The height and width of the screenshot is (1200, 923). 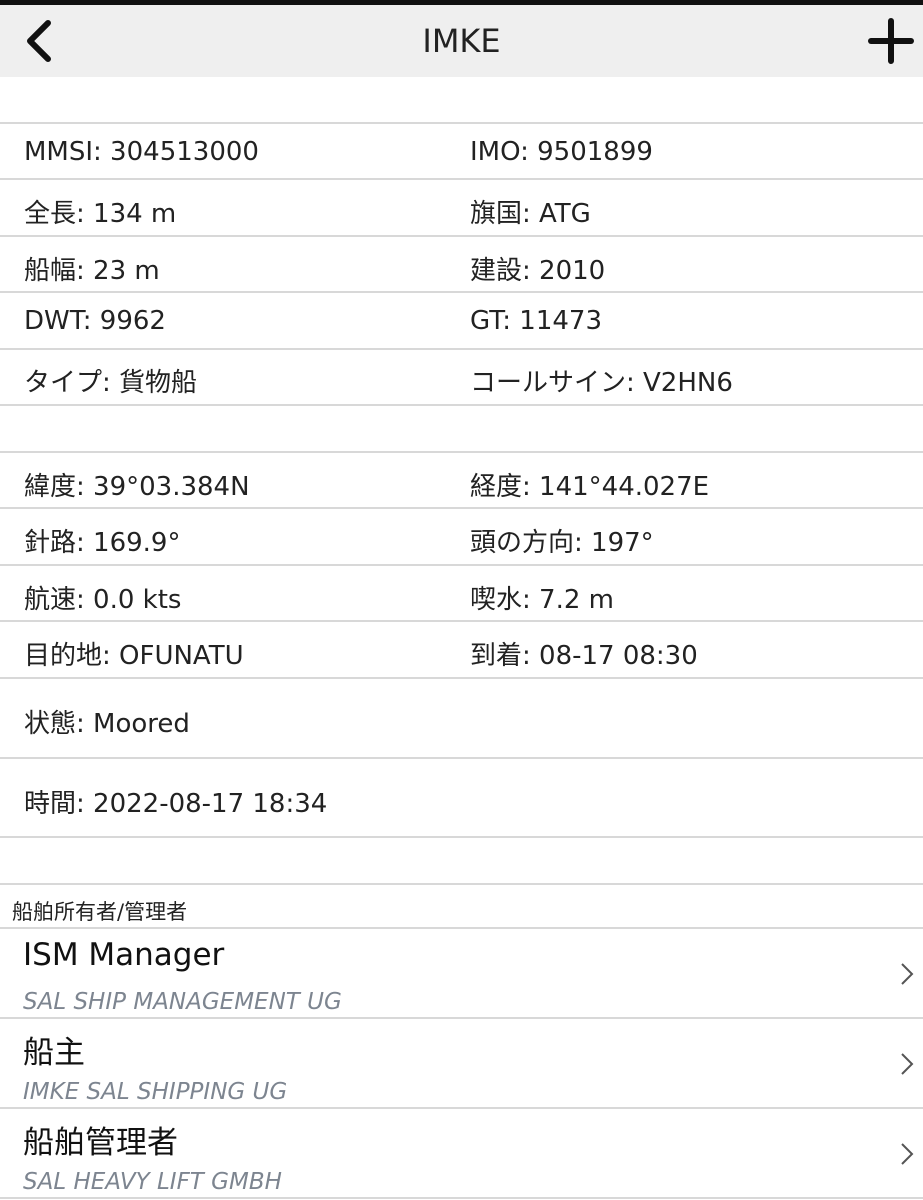 I want to click on plus-icon, so click(x=891, y=41).